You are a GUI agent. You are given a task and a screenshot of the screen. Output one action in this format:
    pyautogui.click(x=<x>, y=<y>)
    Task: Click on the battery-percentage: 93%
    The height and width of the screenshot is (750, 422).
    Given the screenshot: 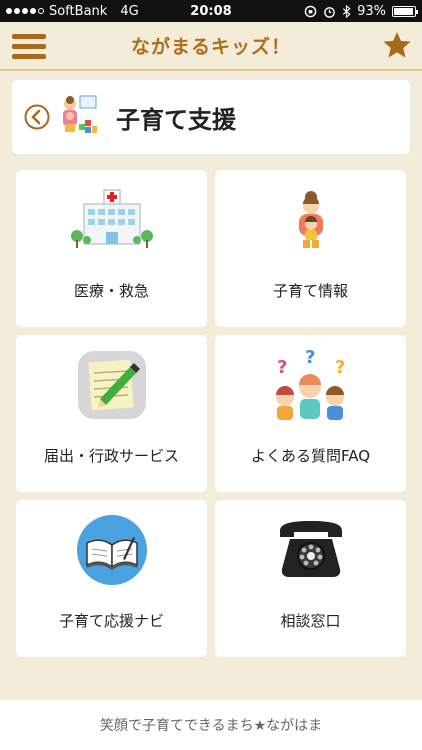 What is the action you would take?
    pyautogui.click(x=371, y=11)
    